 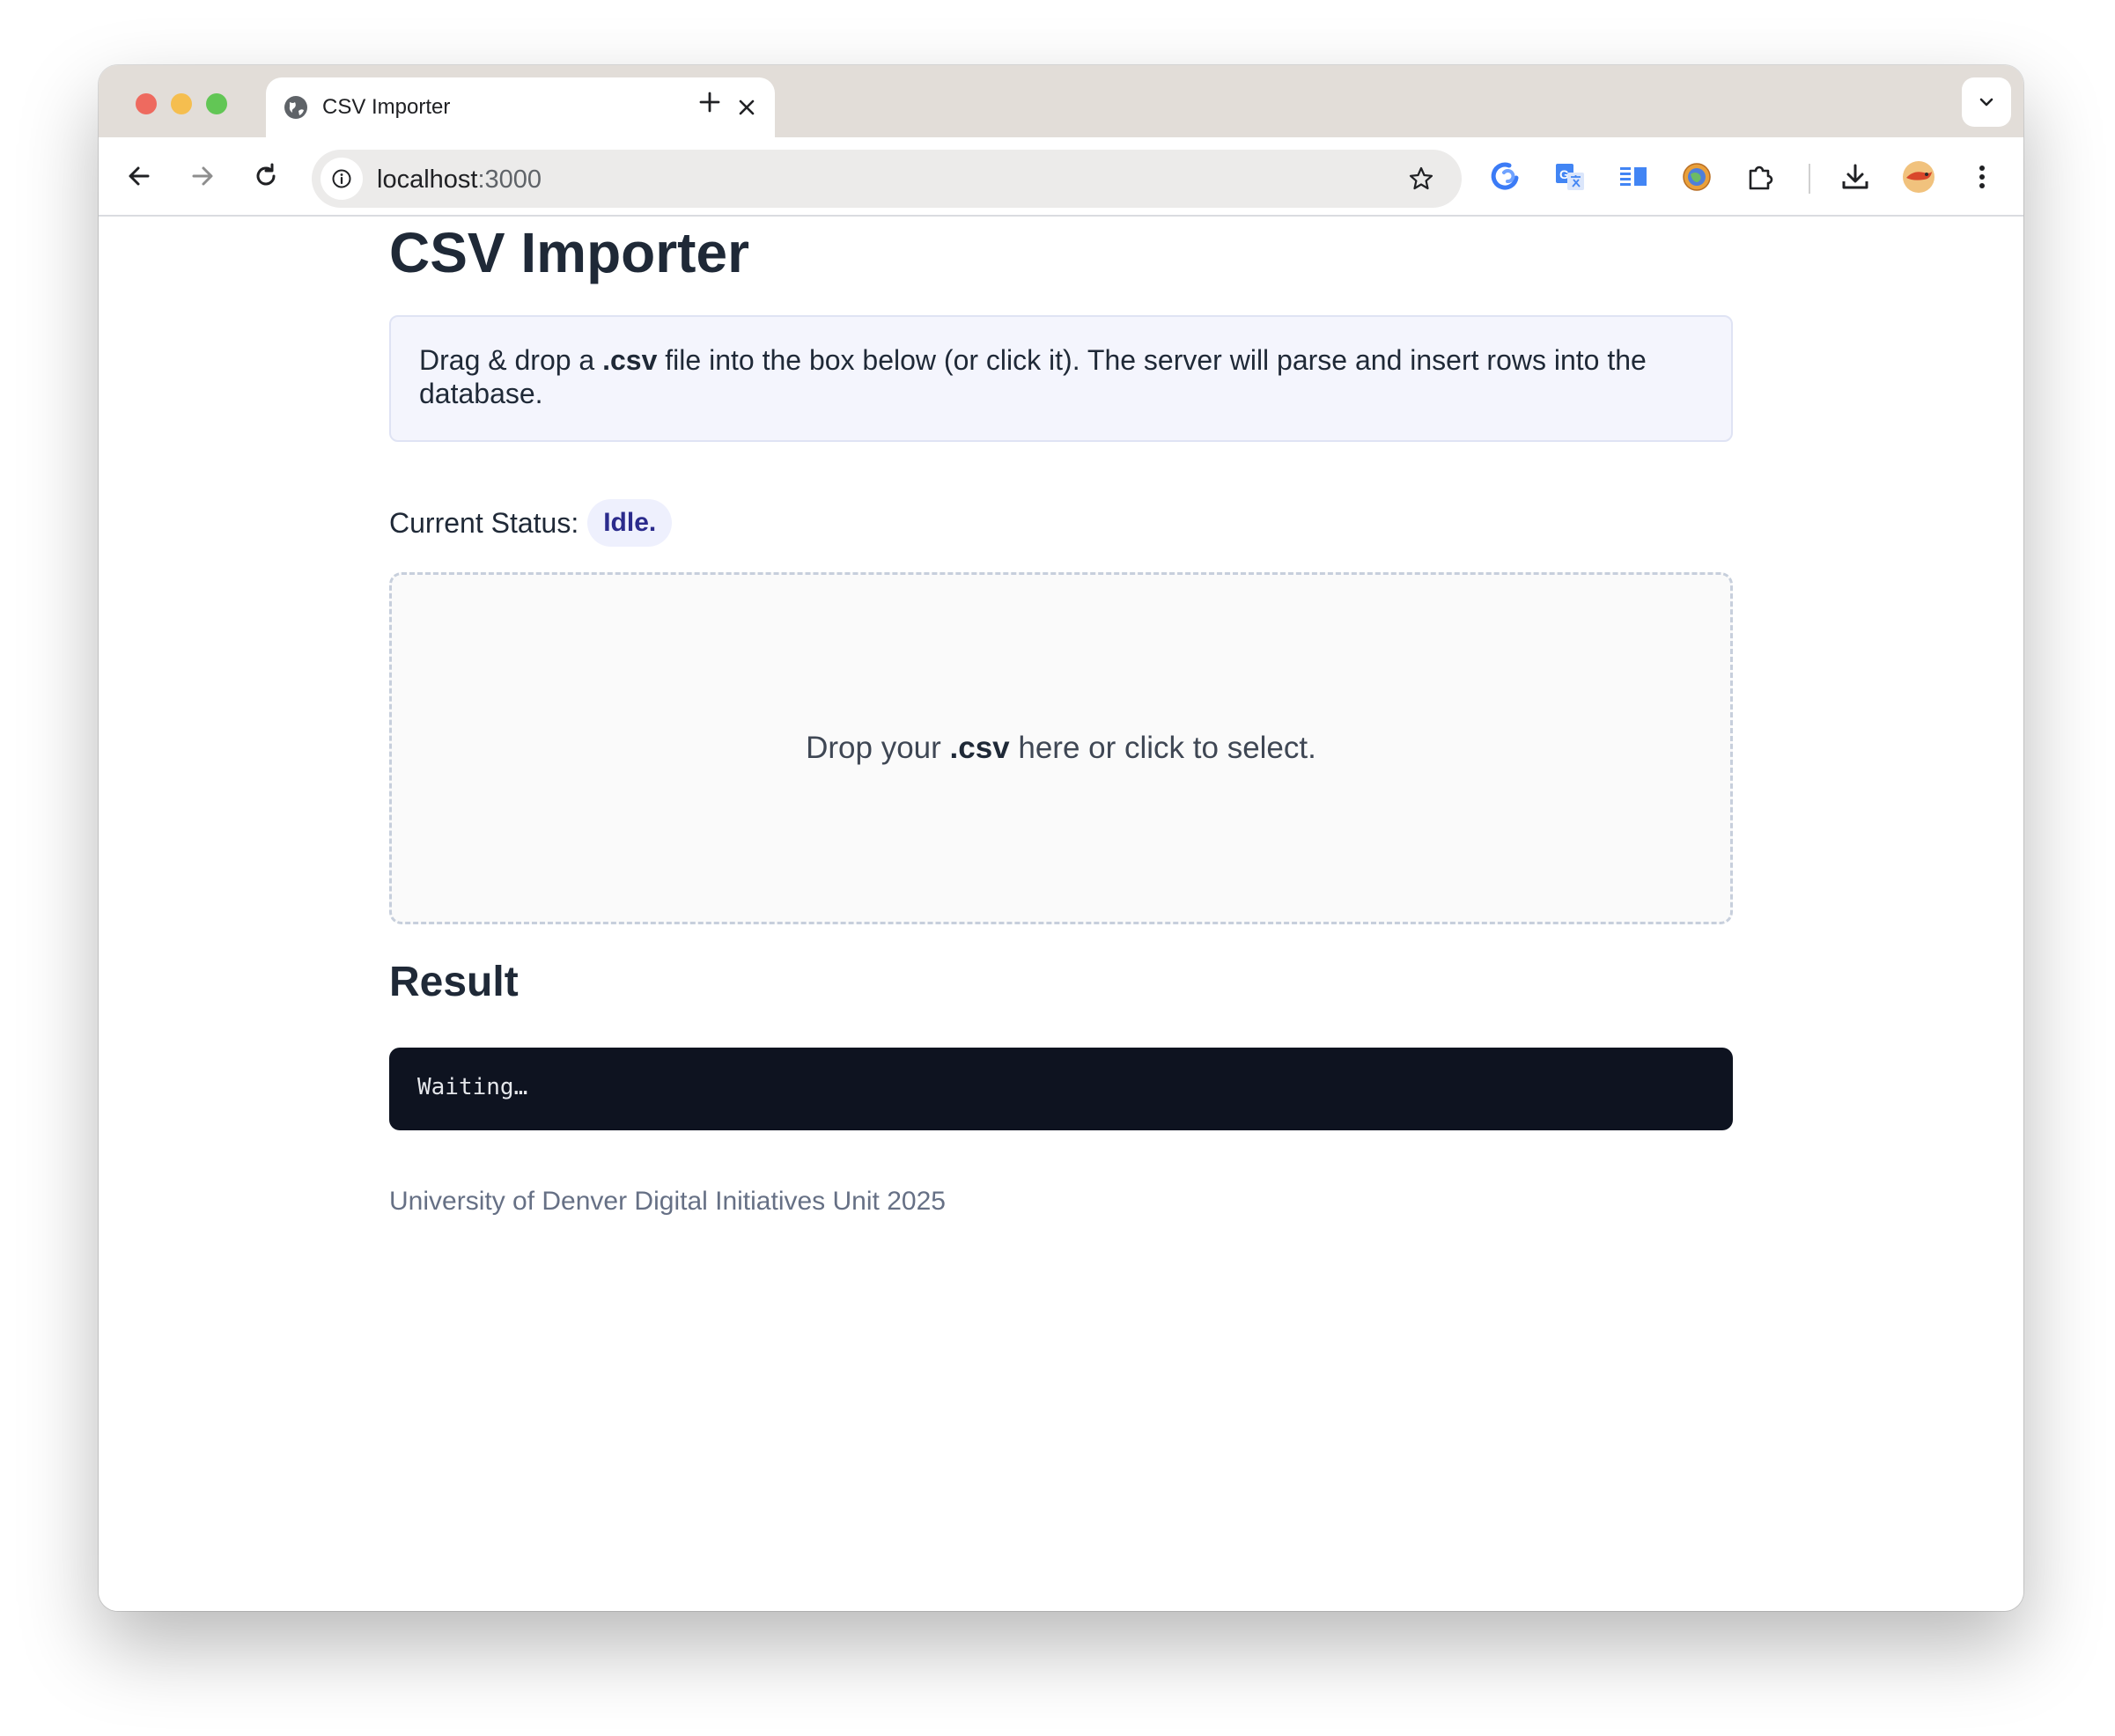 I want to click on status-row: Current Status: Idle., so click(x=531, y=523).